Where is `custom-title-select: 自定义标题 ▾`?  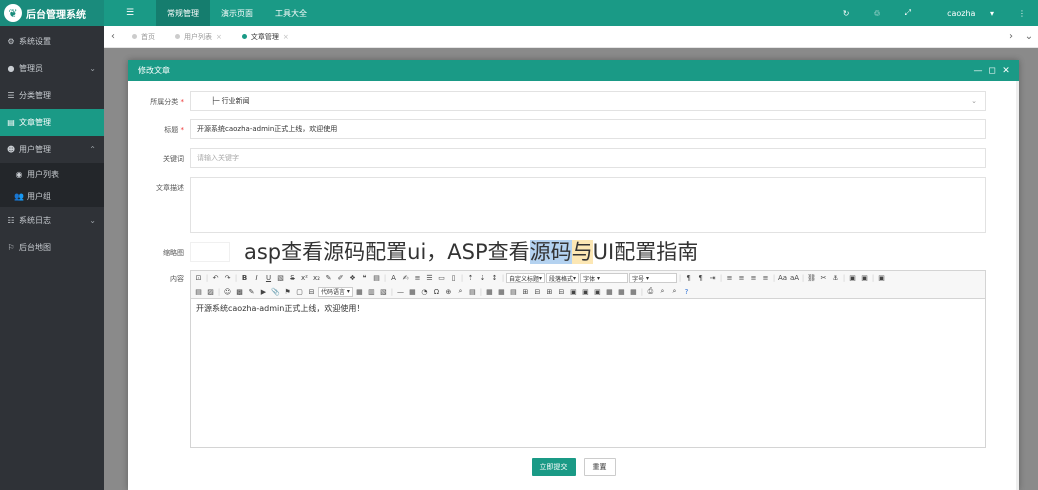 custom-title-select: 自定义标题 ▾ is located at coordinates (526, 278).